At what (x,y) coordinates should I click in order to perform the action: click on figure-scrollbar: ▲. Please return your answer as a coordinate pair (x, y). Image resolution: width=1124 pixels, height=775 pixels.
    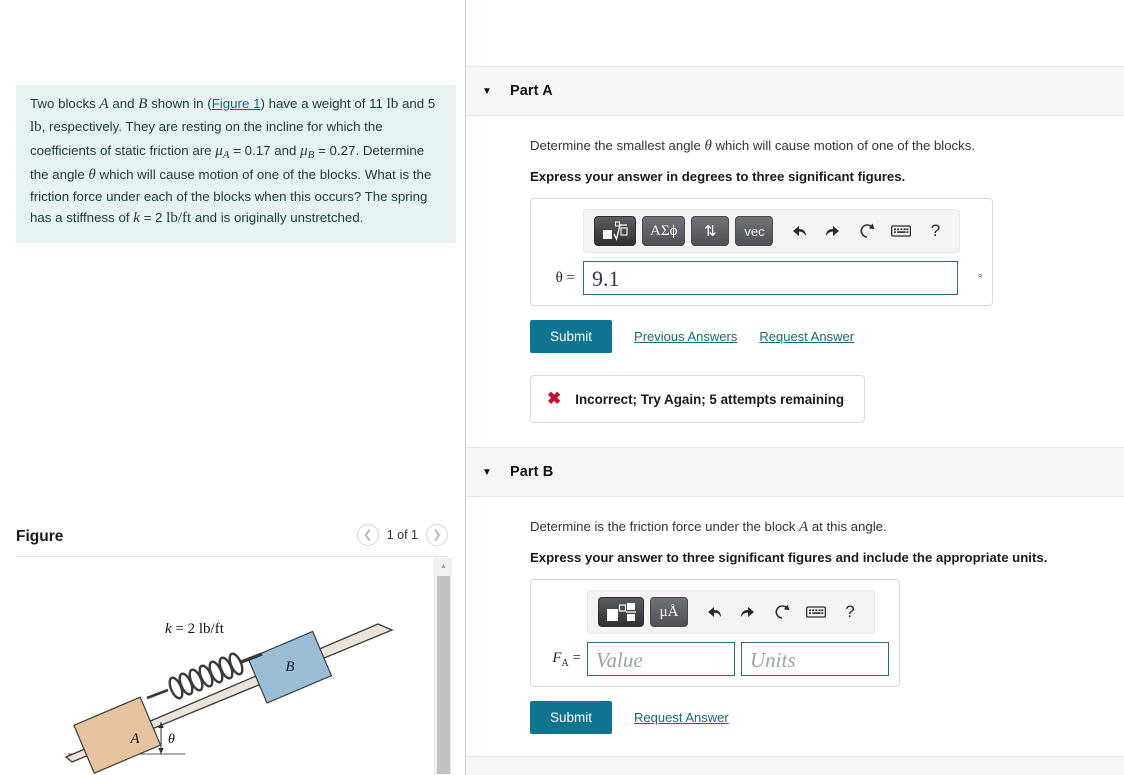
    Looking at the image, I should click on (443, 666).